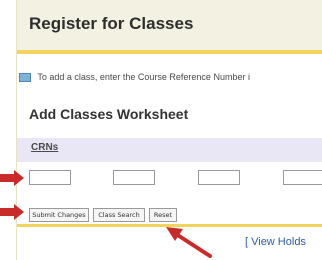  I want to click on crn-column-header: CRNs, so click(45, 147).